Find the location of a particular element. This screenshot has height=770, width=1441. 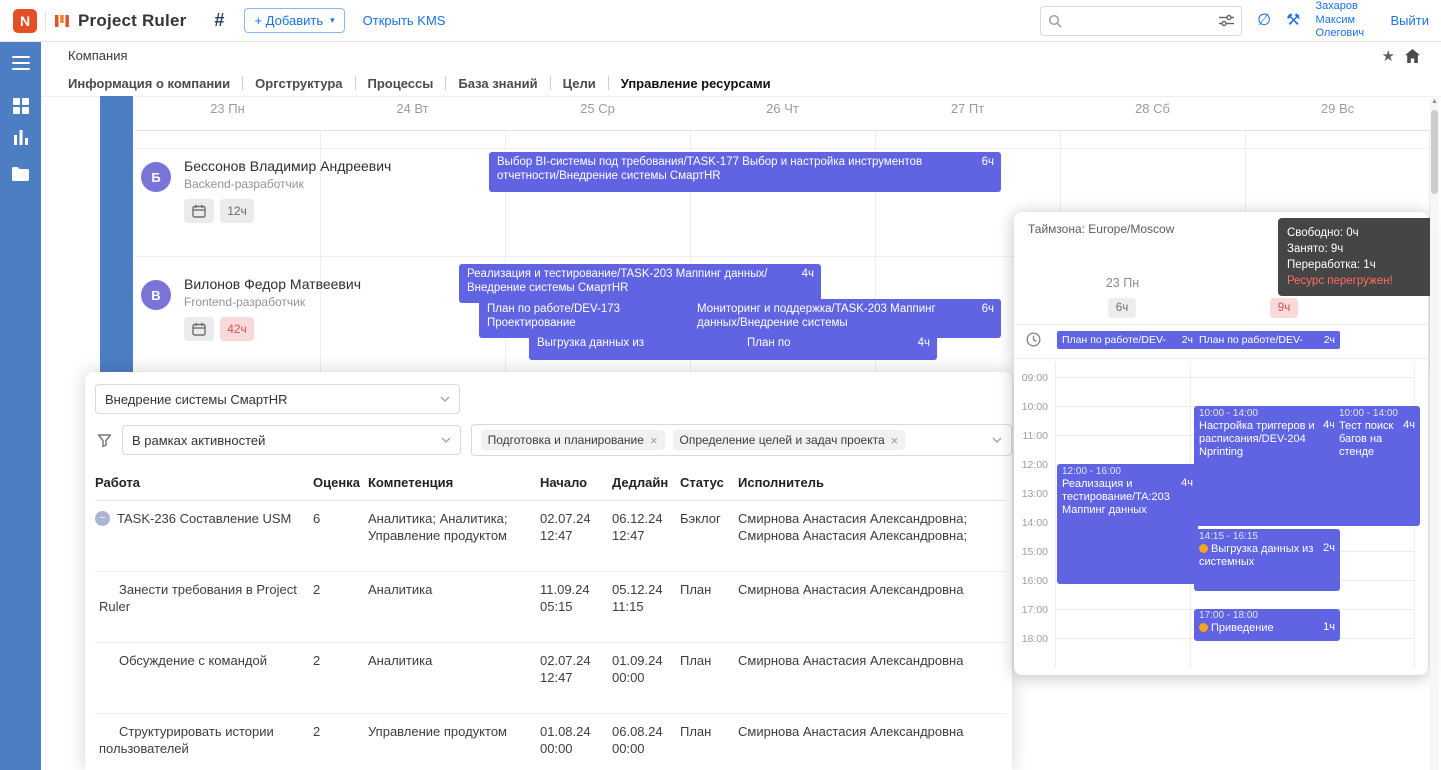

topbar-right-group: ∅ ⚒ Захаров Максим Олегович Выйти is located at coordinates (1234, 20).